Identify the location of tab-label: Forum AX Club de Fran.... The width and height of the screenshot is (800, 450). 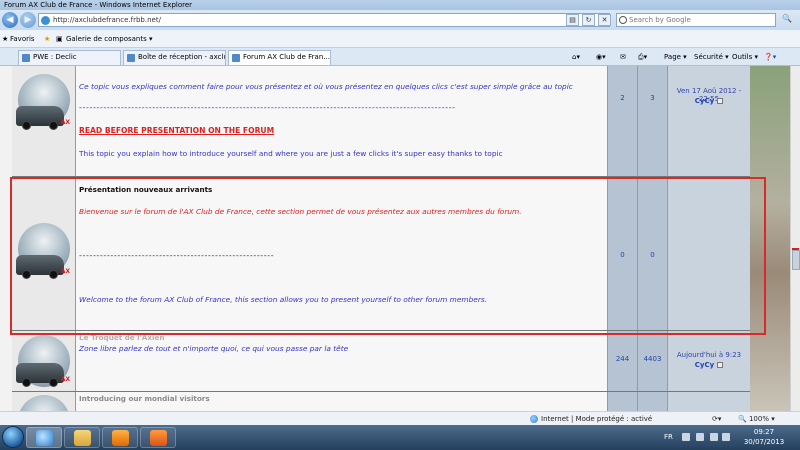
(286, 57).